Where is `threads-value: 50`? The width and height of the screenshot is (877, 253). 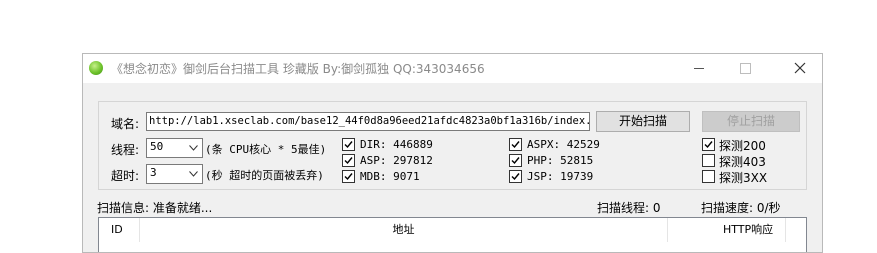 threads-value: 50 is located at coordinates (157, 146).